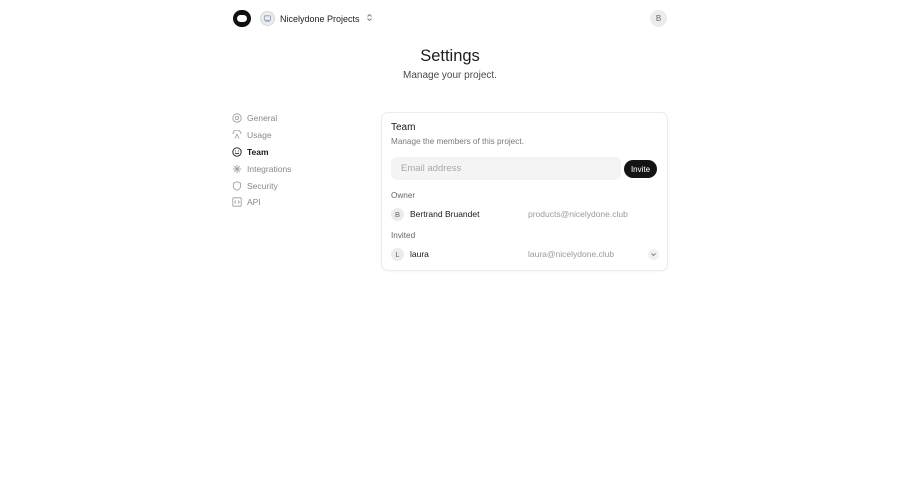  What do you see at coordinates (578, 214) in the screenshot?
I see `member-email: products@nicelydone.club` at bounding box center [578, 214].